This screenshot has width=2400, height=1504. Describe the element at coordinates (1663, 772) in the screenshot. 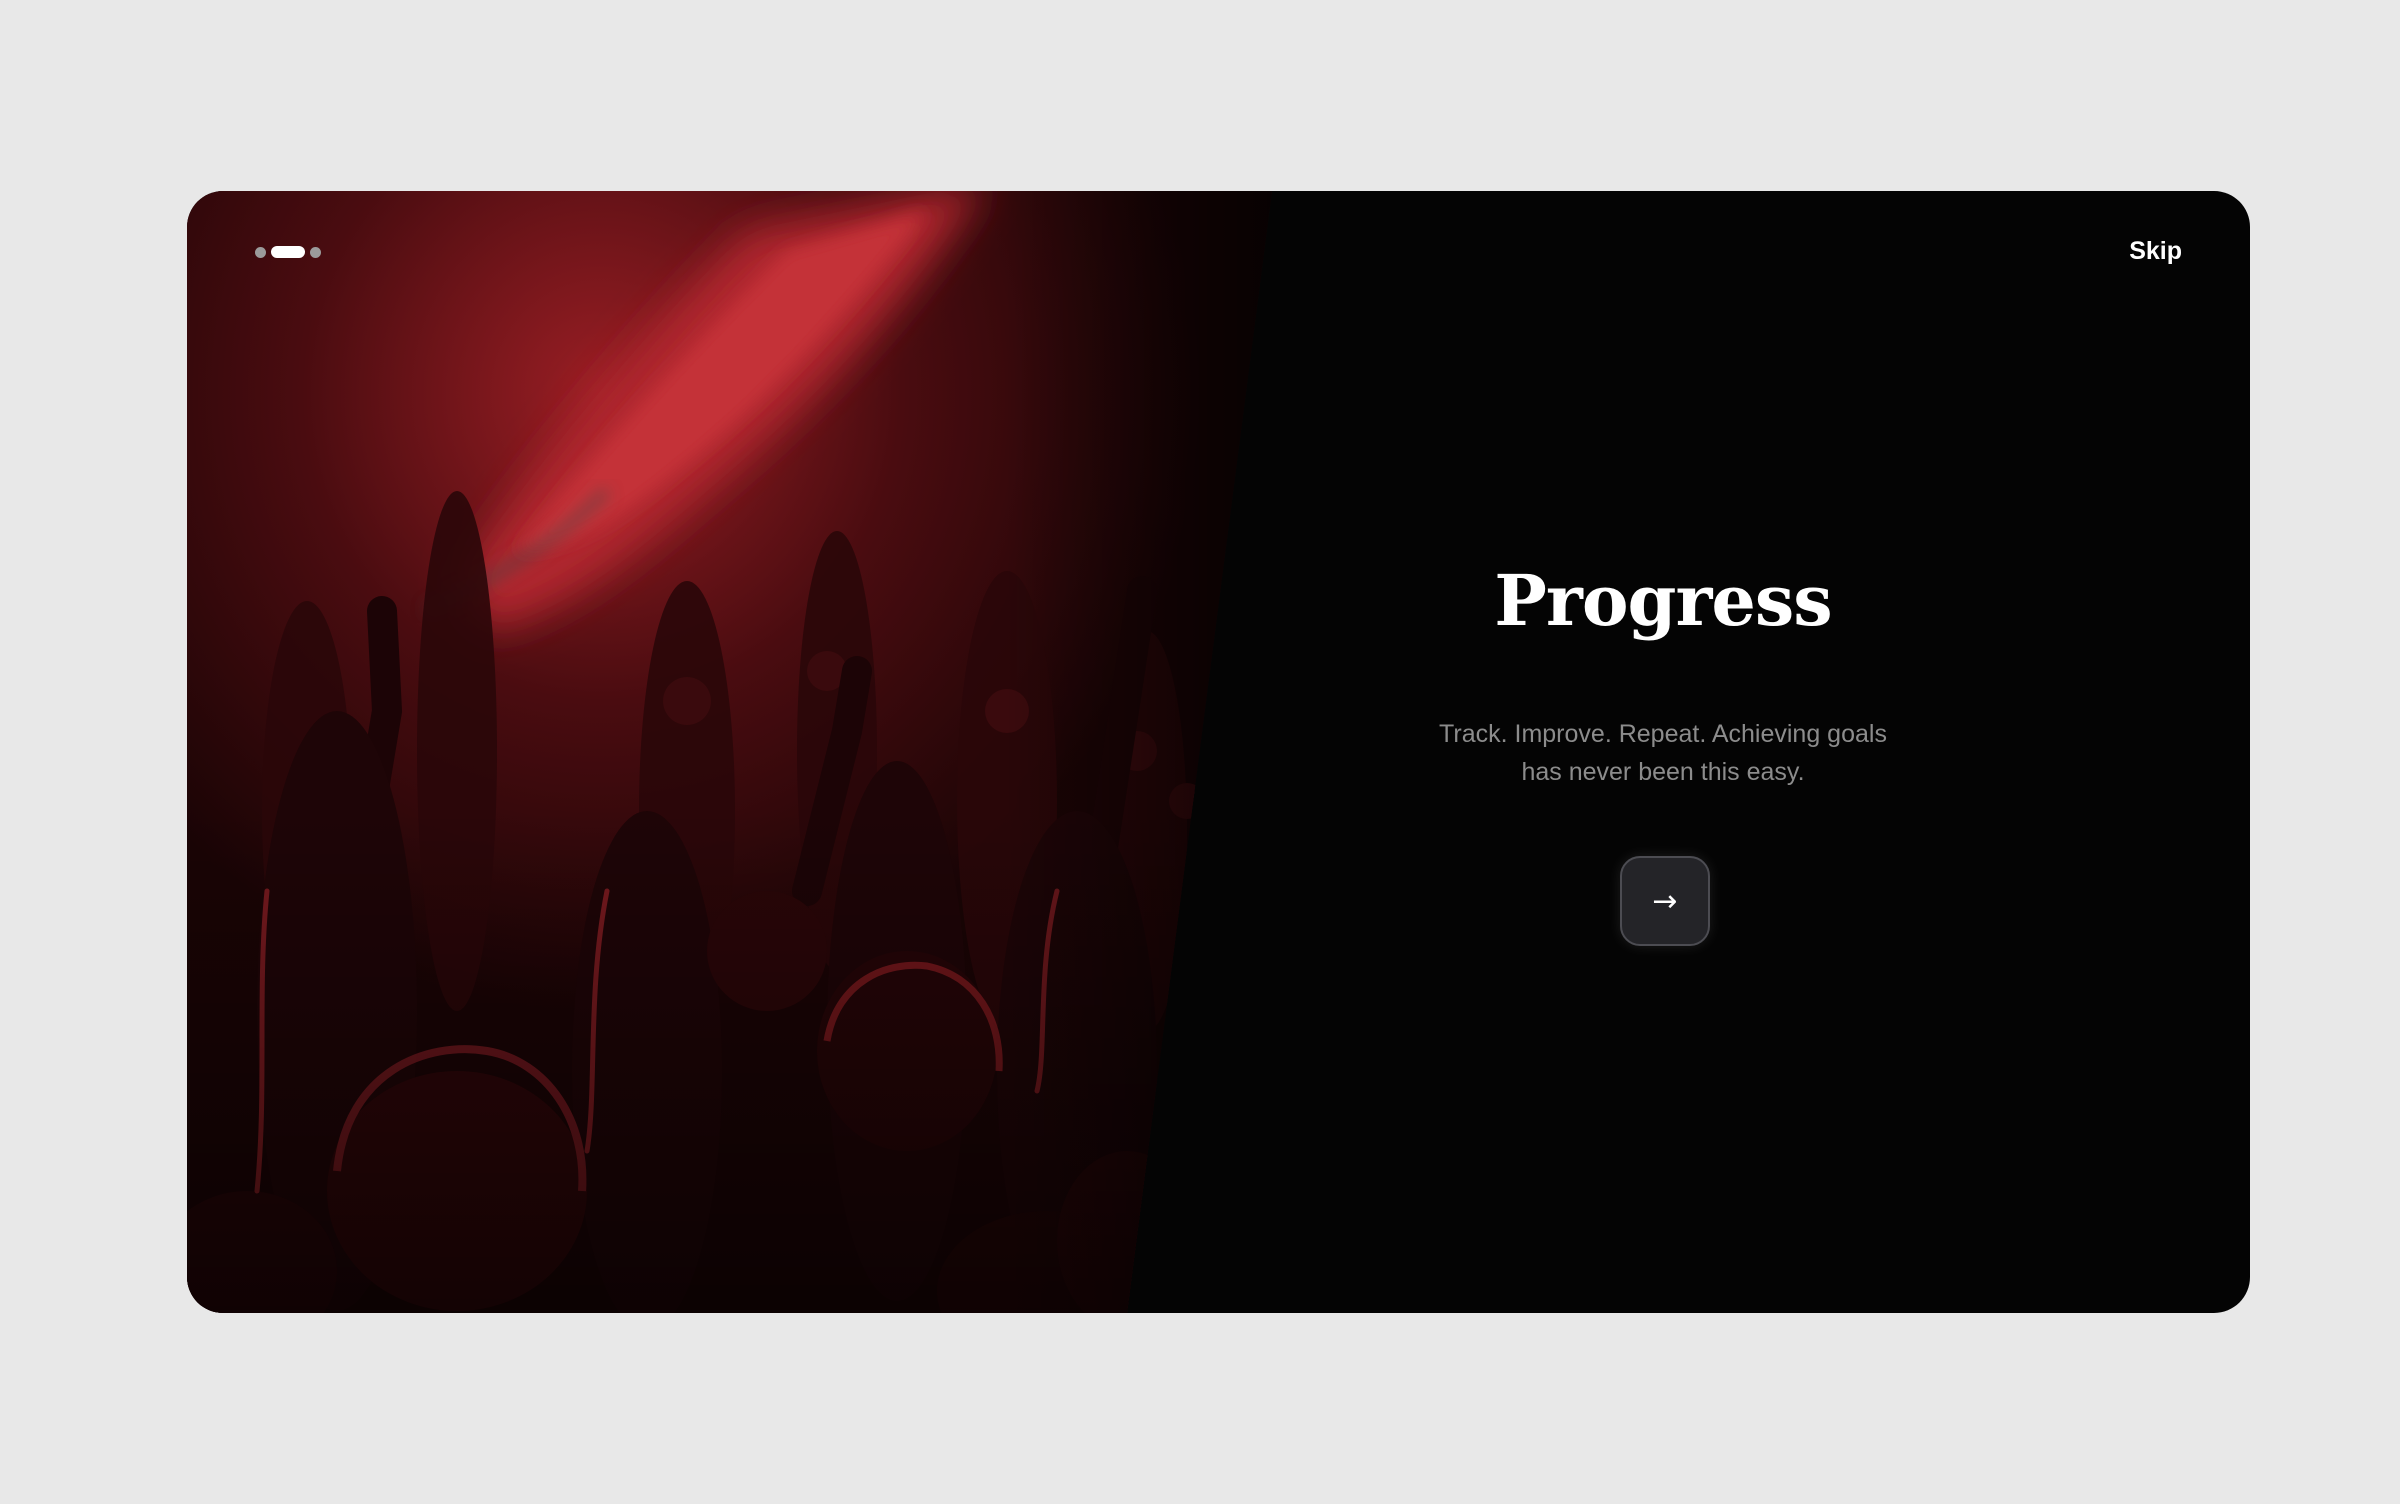

I see `subtitle-line: has never been this easy.` at that location.